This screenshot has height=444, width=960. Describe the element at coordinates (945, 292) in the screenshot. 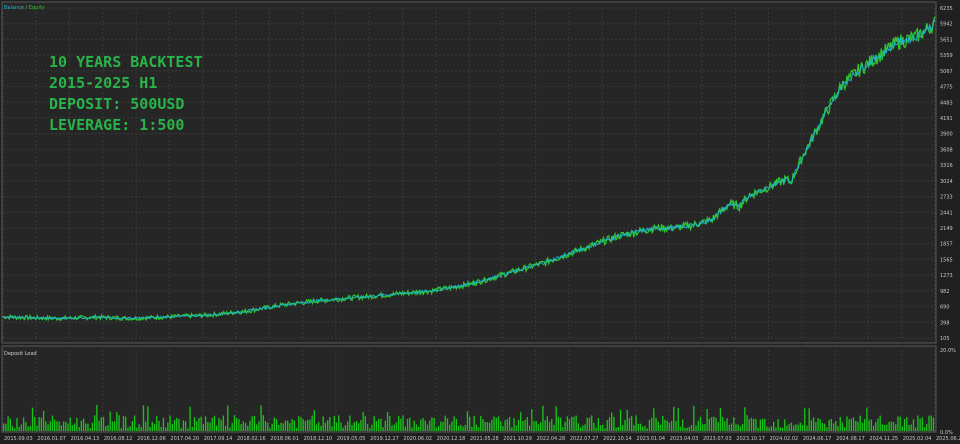

I see `y-tick-label: 982` at that location.